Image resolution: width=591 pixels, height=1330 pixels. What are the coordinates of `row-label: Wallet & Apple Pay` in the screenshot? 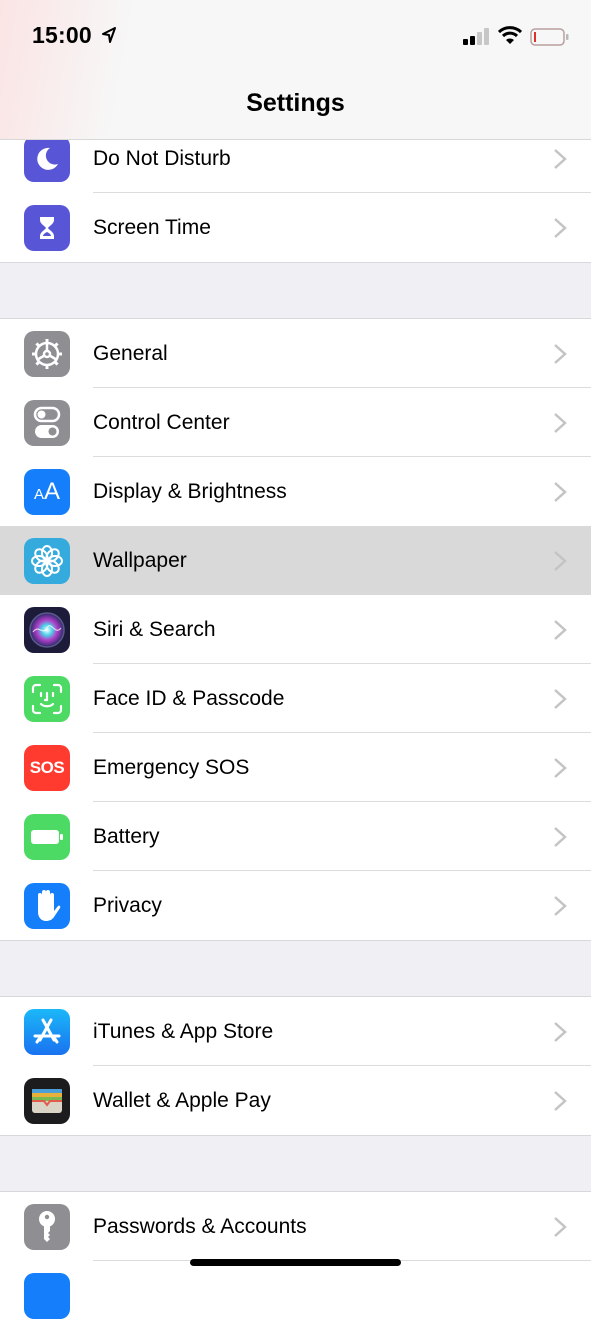 It's located at (182, 1100).